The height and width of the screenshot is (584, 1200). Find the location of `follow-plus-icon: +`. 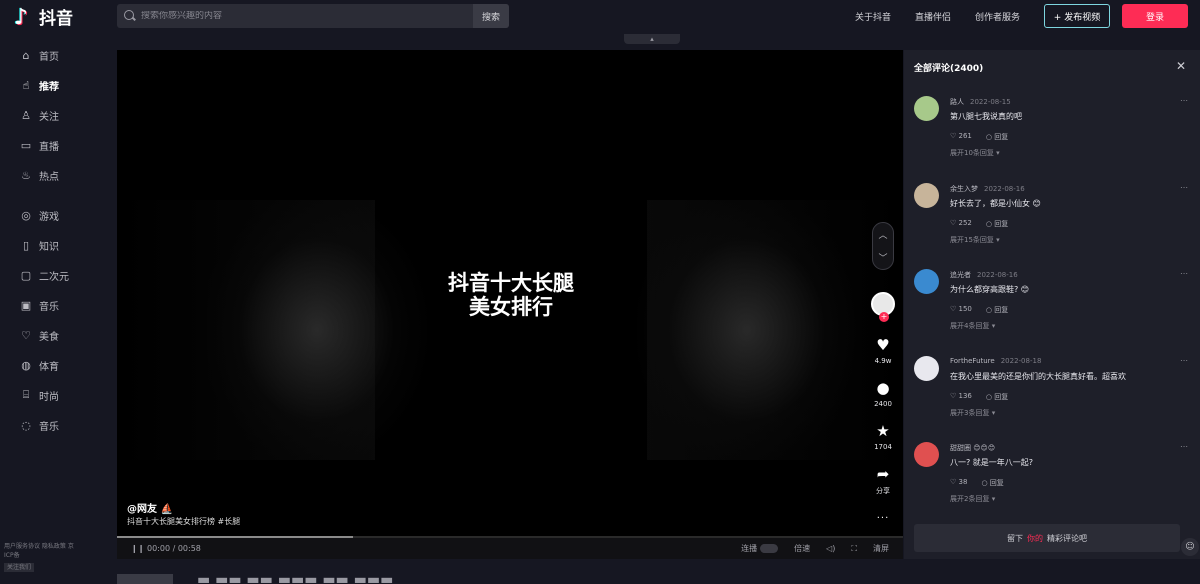

follow-plus-icon: + is located at coordinates (884, 317).